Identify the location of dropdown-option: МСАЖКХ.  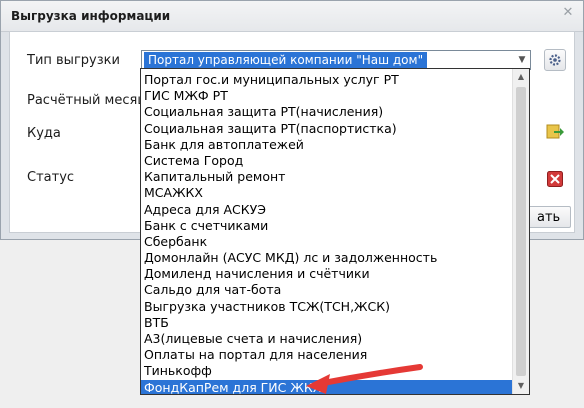
(327, 193).